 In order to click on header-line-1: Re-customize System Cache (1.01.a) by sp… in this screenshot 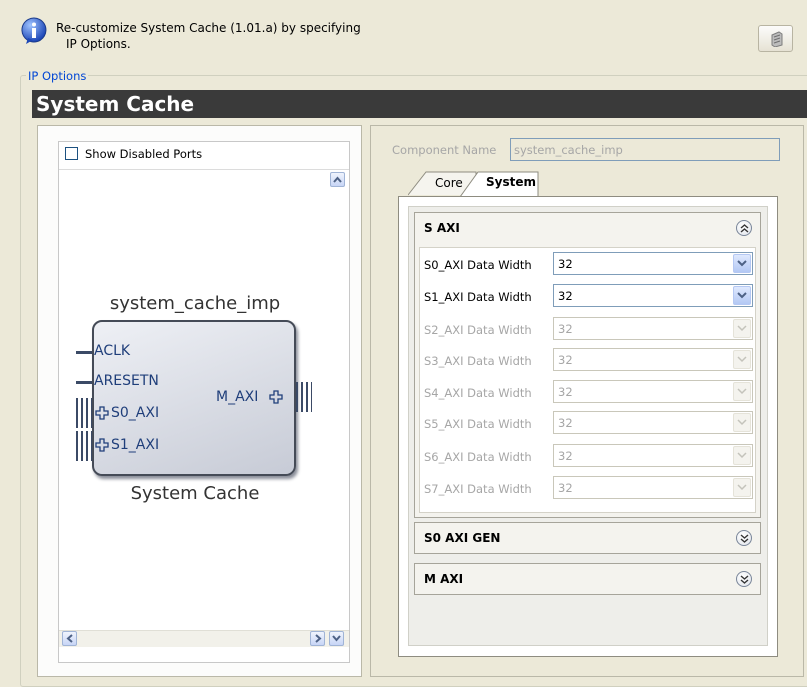, I will do `click(208, 28)`.